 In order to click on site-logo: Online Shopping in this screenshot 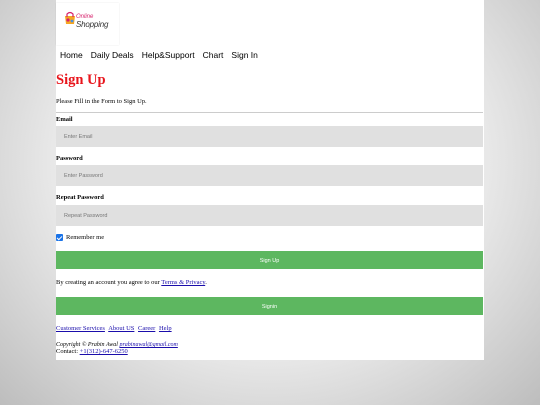, I will do `click(87, 24)`.